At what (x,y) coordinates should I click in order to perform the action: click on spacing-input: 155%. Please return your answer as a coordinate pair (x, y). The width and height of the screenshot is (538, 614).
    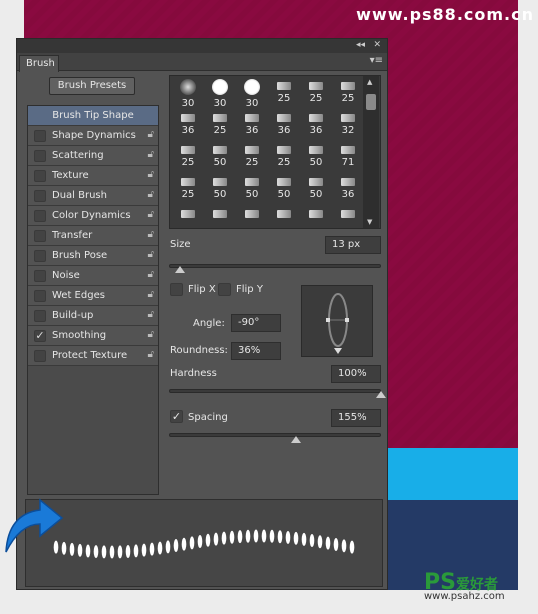
    Looking at the image, I should click on (356, 418).